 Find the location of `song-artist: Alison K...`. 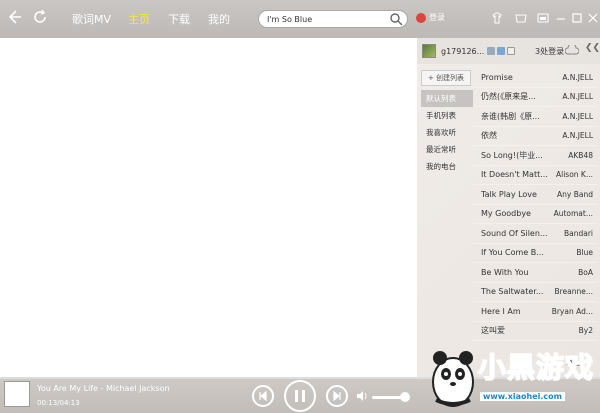

song-artist: Alison K... is located at coordinates (574, 175).